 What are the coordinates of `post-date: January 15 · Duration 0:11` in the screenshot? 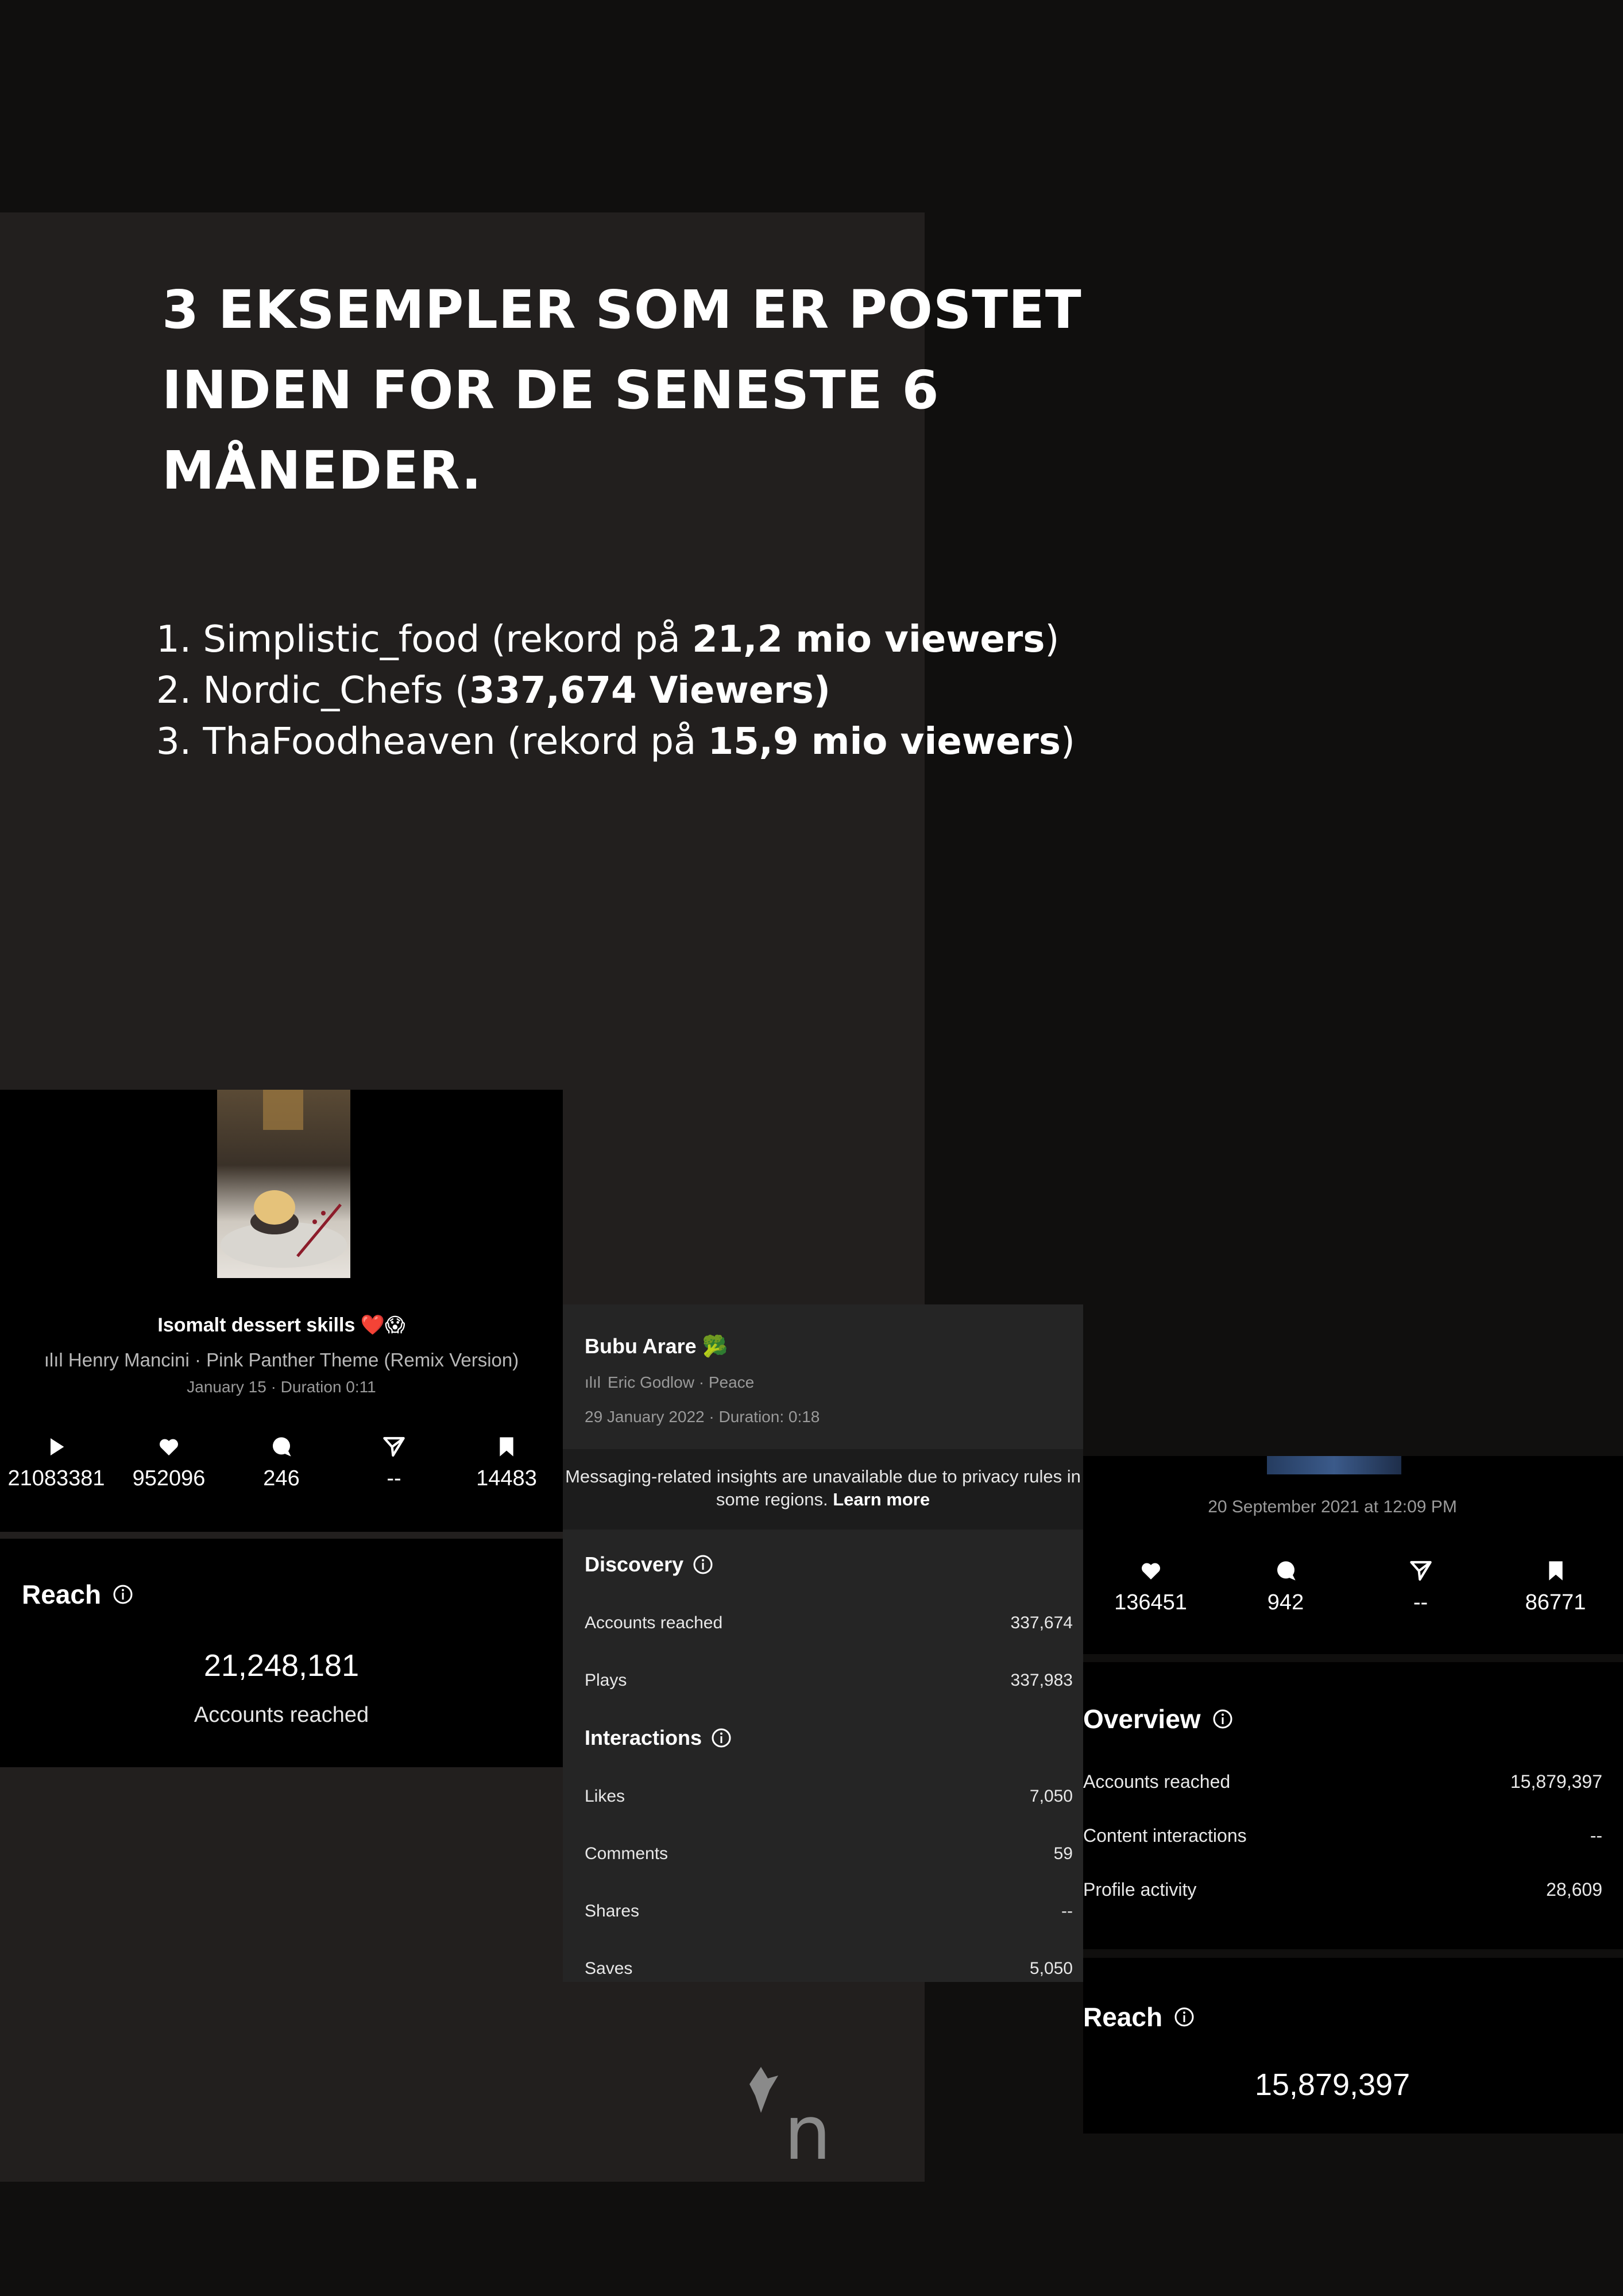 It's located at (281, 1387).